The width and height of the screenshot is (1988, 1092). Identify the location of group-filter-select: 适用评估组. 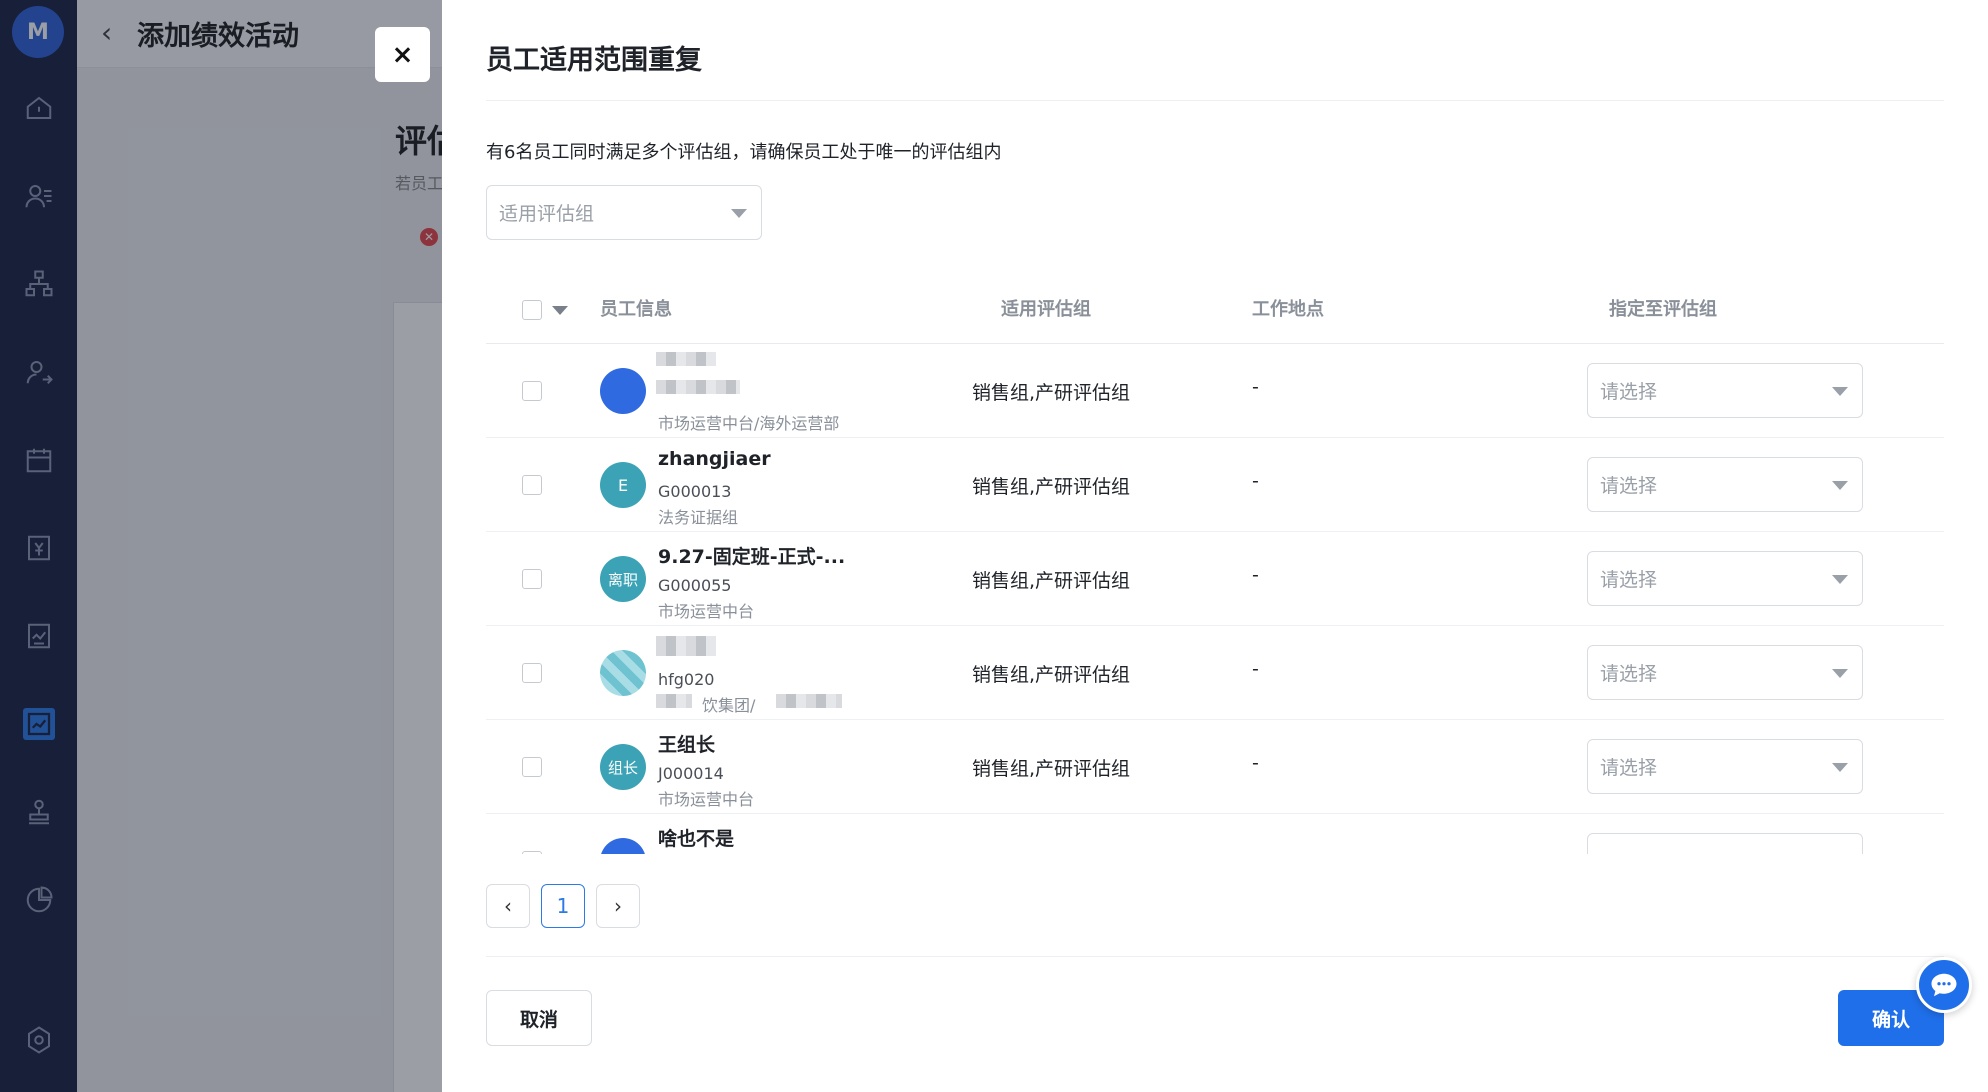
(624, 212).